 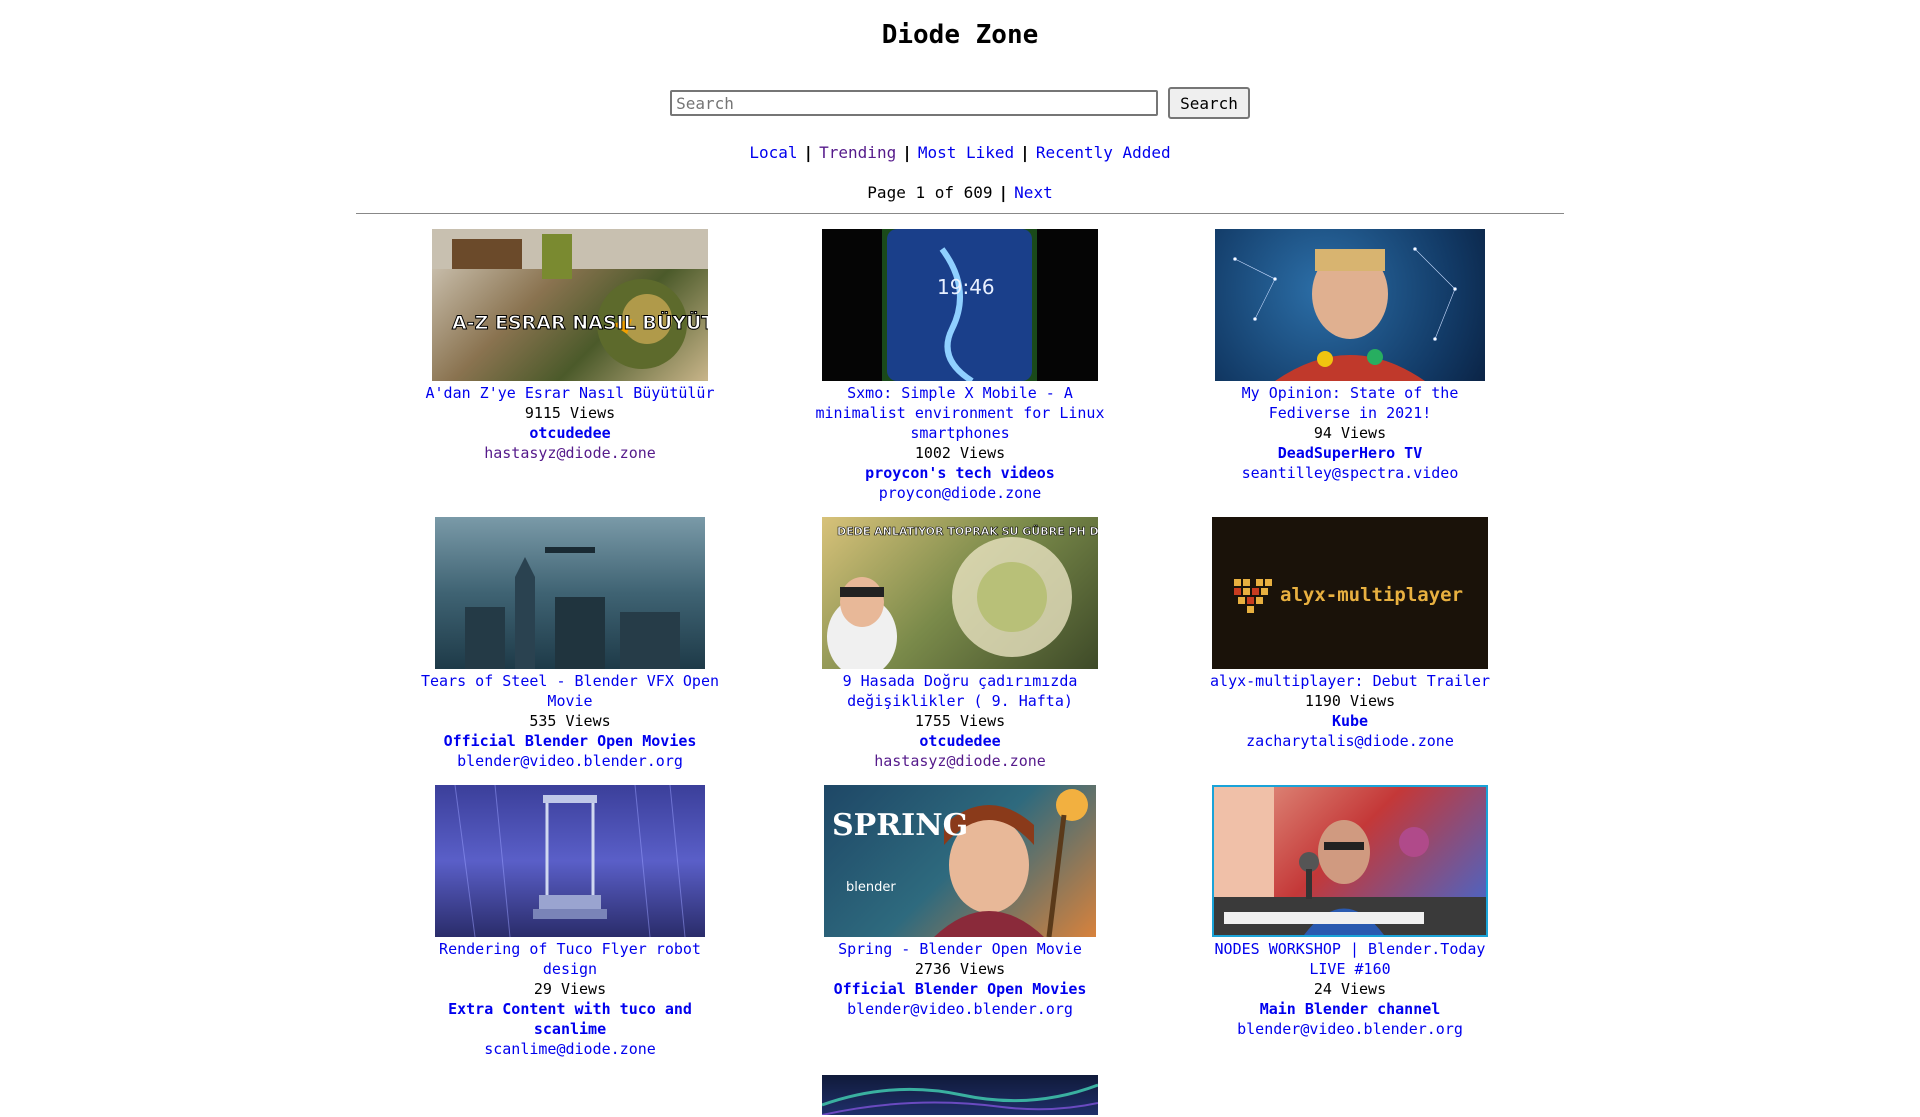 I want to click on channel-link: DeadSuperHero TV, so click(x=1350, y=453).